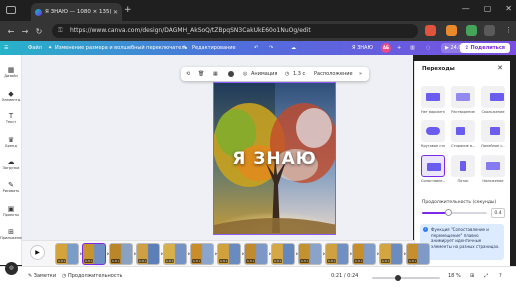  Describe the element at coordinates (406, 278) in the screenshot. I see `zoom-slider` at that location.